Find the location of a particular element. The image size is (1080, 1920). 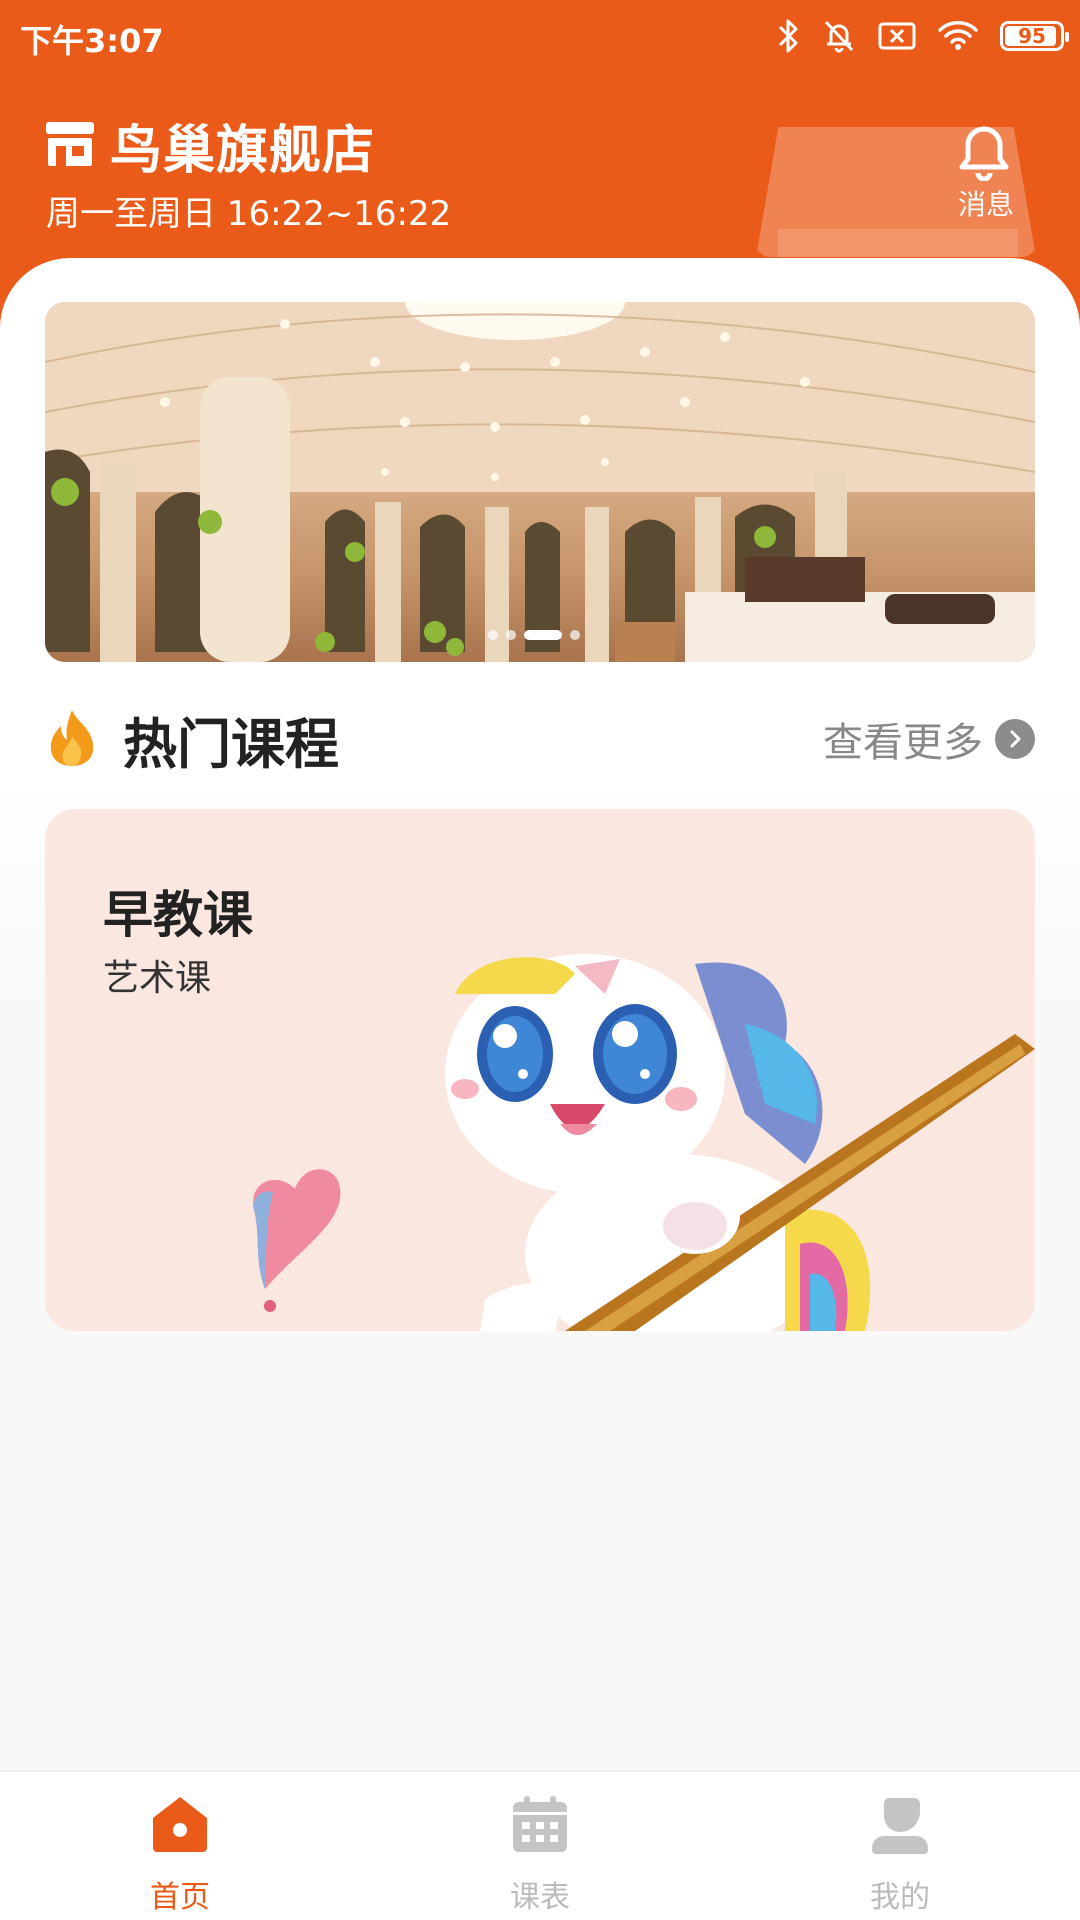

message-button: 消息 is located at coordinates (896, 191).